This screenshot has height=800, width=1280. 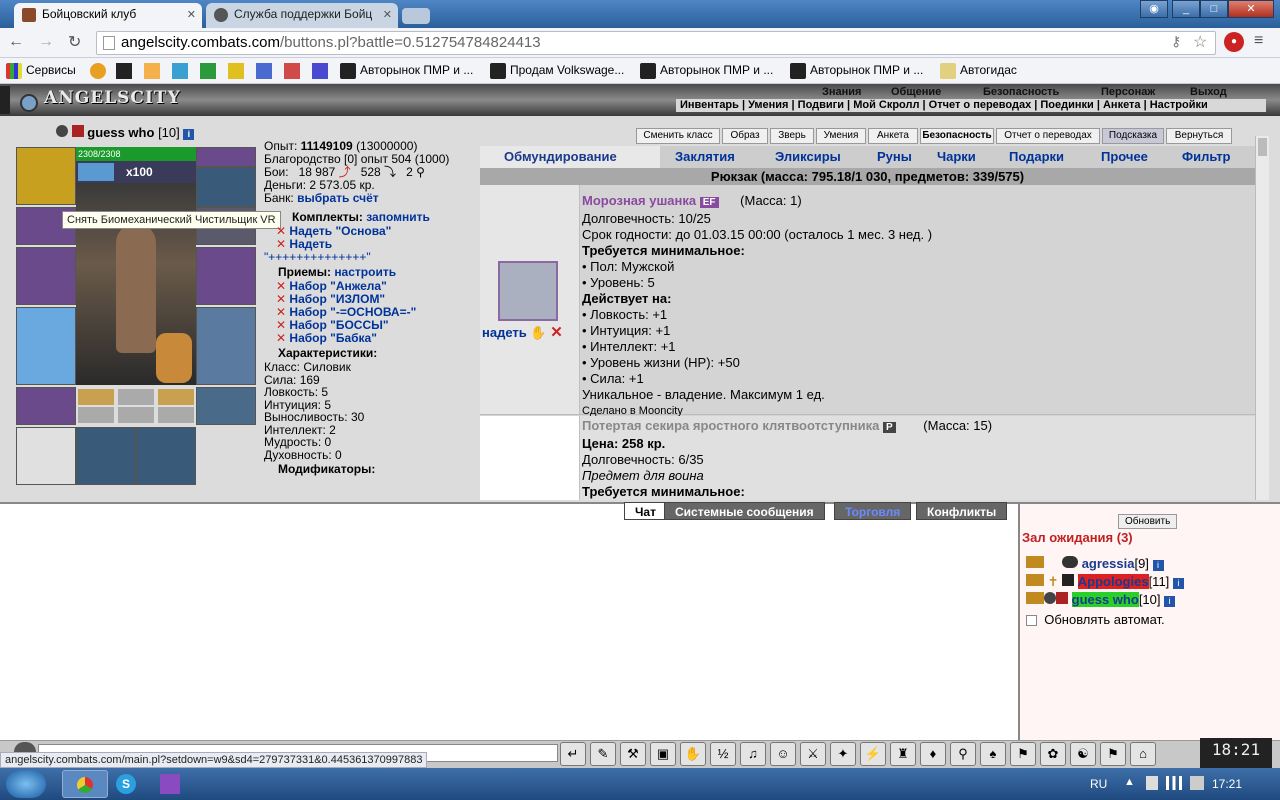 What do you see at coordinates (1152, 783) in the screenshot?
I see `flag-icon` at bounding box center [1152, 783].